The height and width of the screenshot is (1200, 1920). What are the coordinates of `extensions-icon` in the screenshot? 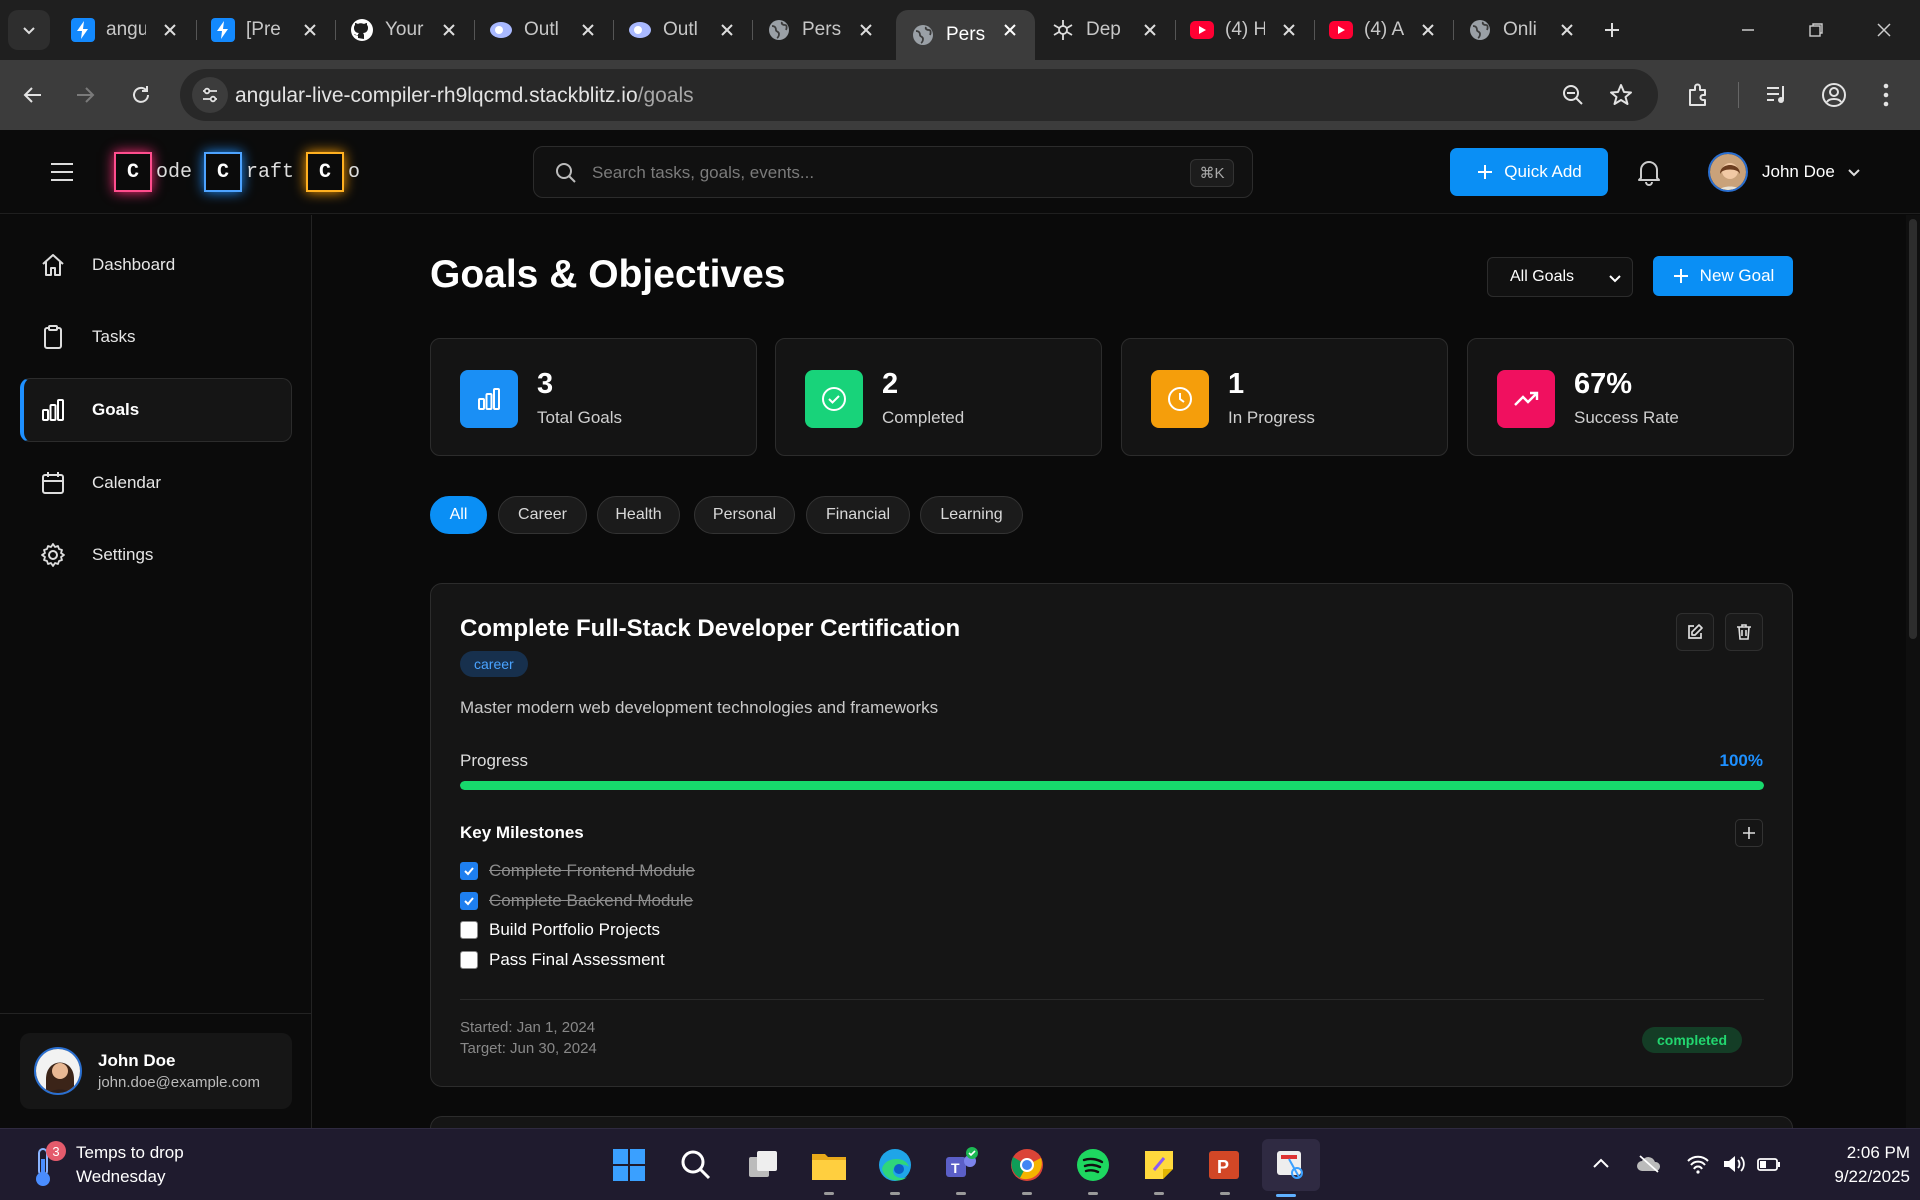 It's located at (1699, 95).